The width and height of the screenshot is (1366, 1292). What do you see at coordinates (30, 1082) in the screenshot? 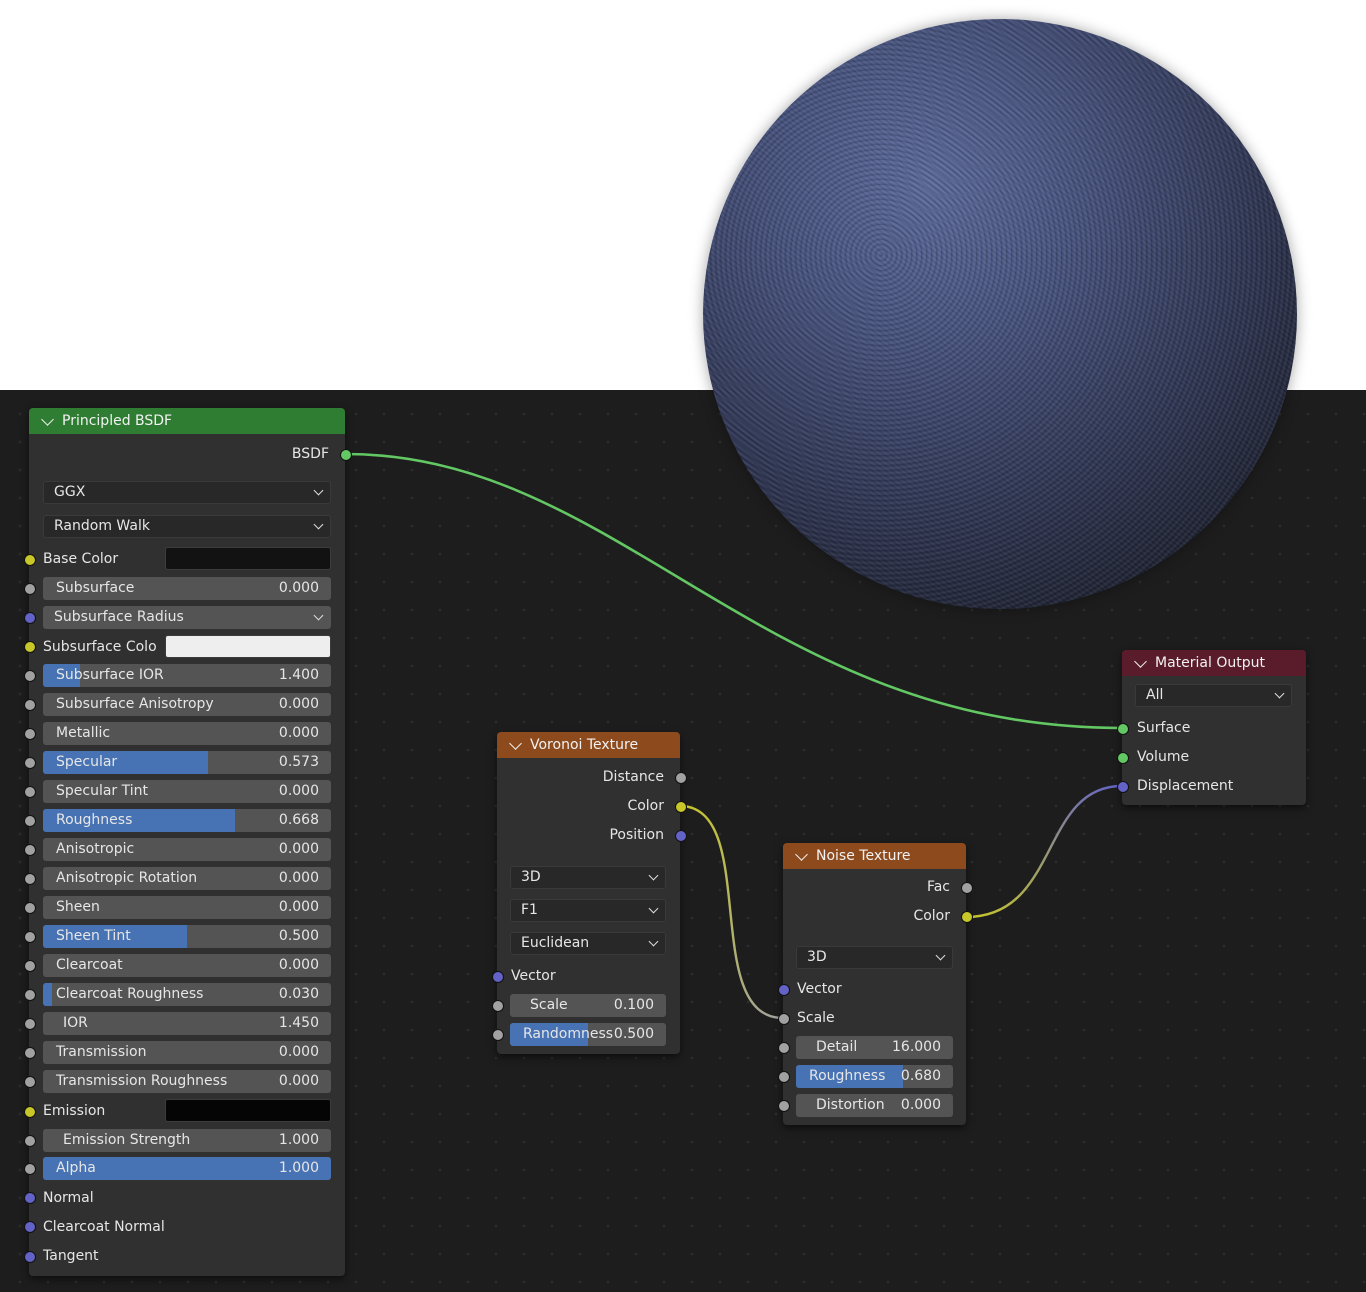
I see `transmission-roughness-socket` at bounding box center [30, 1082].